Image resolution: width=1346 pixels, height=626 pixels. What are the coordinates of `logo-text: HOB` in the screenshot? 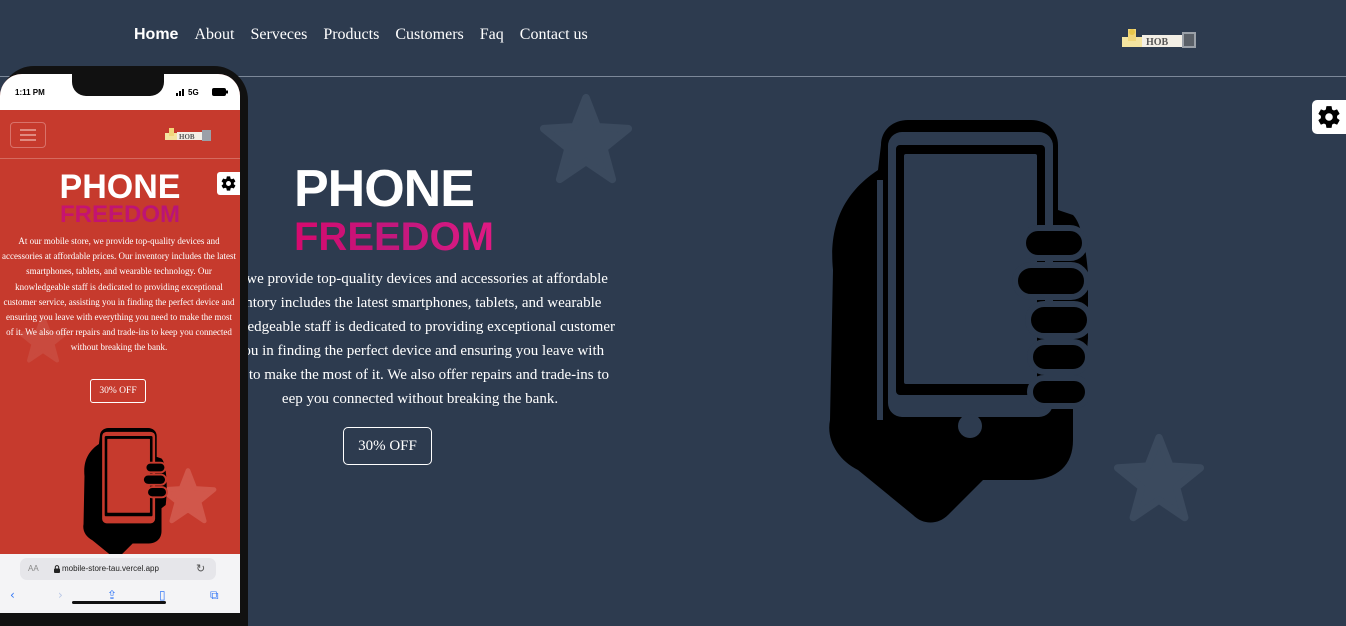 It's located at (1157, 42).